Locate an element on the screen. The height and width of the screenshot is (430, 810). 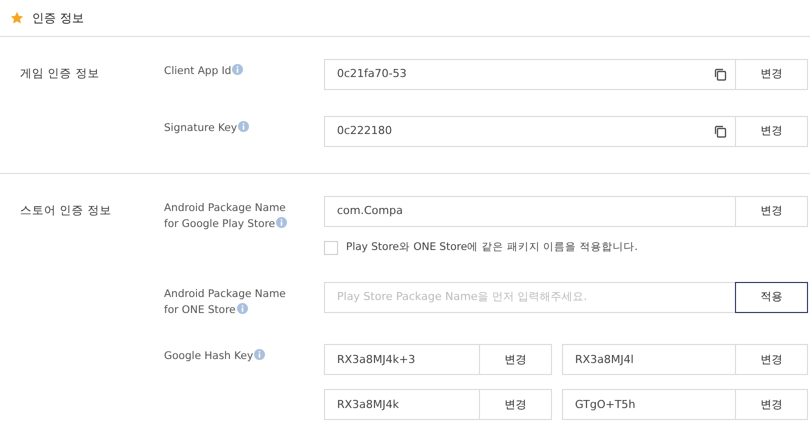
field-label: Client App Id is located at coordinates (244, 74).